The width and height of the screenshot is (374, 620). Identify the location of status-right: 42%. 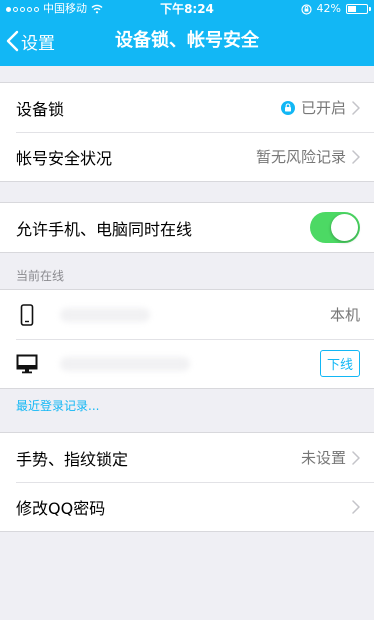
(335, 9).